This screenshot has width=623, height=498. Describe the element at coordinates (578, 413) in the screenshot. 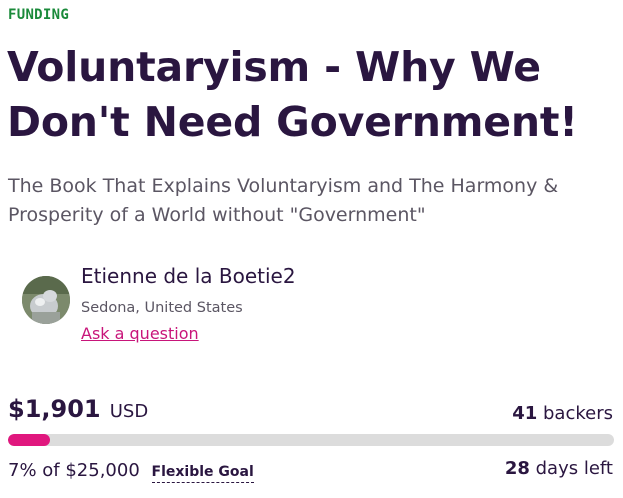

I see `backers-label: backers` at that location.